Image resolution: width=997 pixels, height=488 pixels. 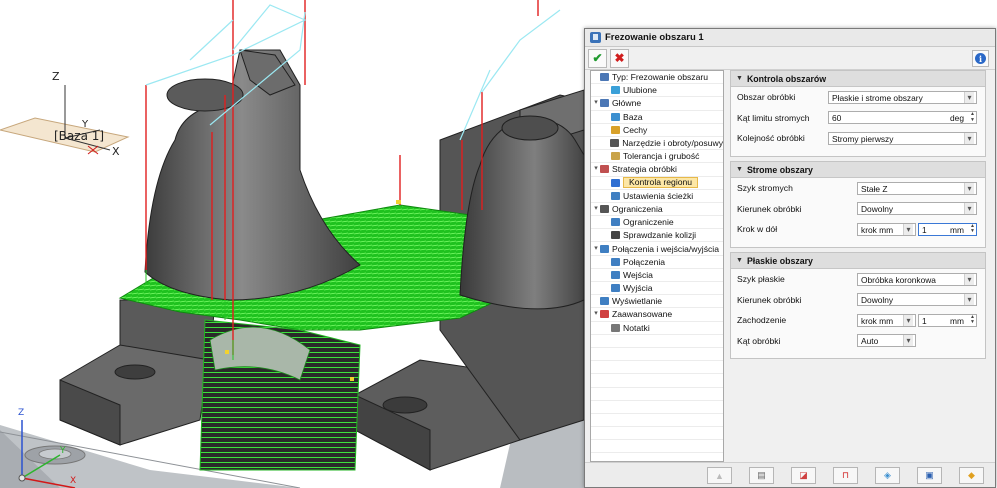 I want to click on steep-direction-select: Dowolny, so click(x=917, y=209).